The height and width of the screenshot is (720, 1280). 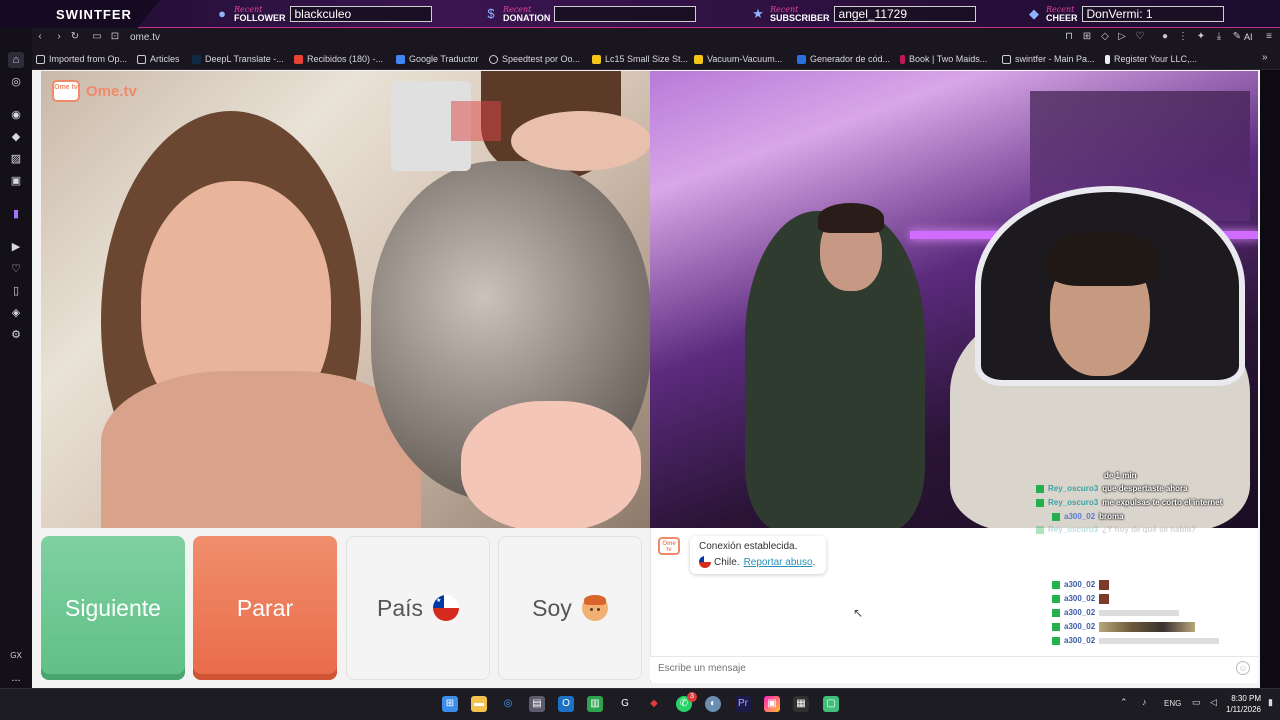 What do you see at coordinates (1196, 702) in the screenshot?
I see `network-icon: ▭` at bounding box center [1196, 702].